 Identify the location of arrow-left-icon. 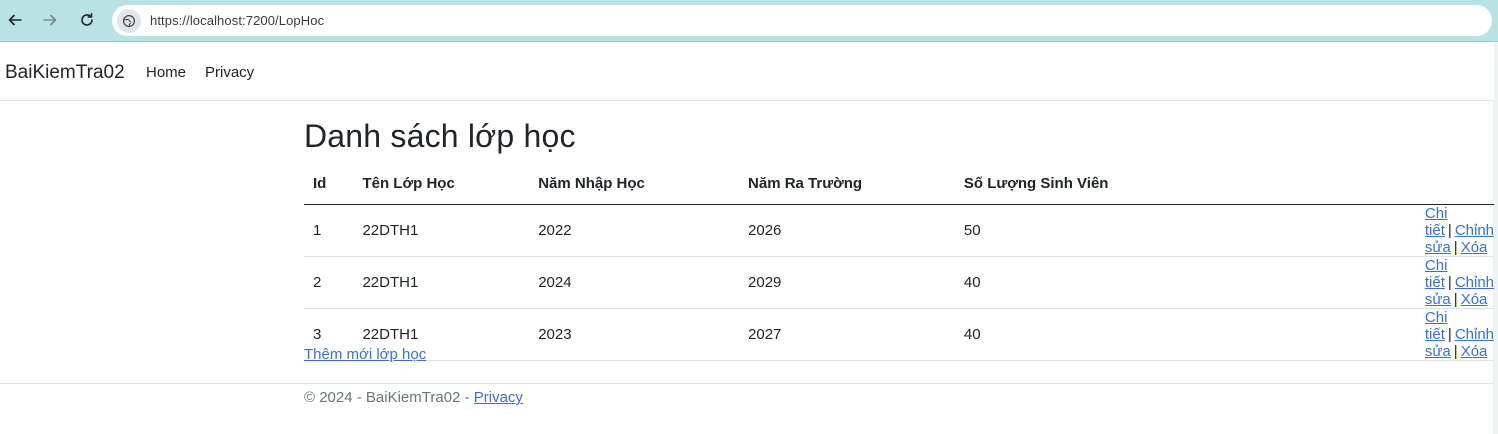
(15, 20).